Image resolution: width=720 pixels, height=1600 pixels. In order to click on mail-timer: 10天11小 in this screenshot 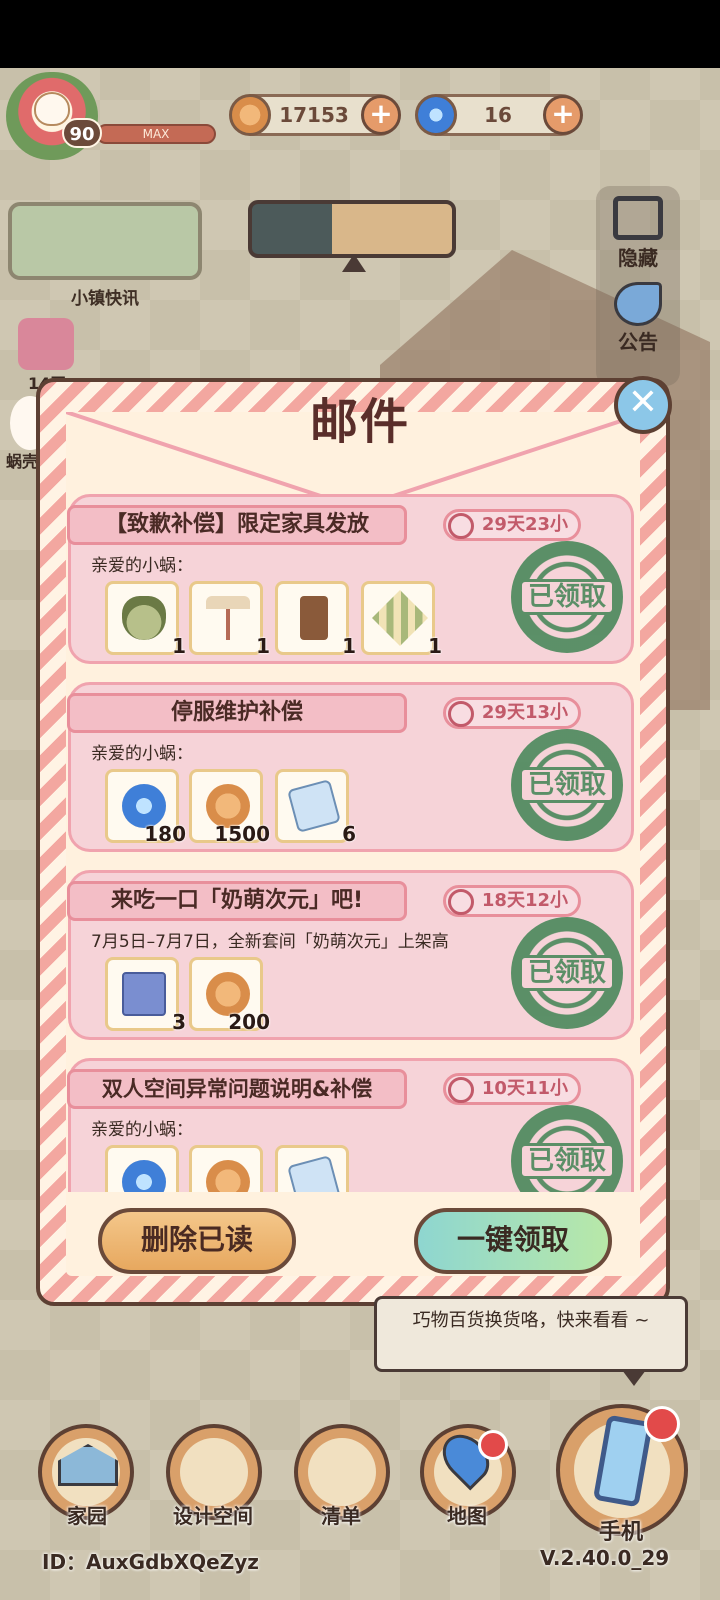, I will do `click(512, 1089)`.